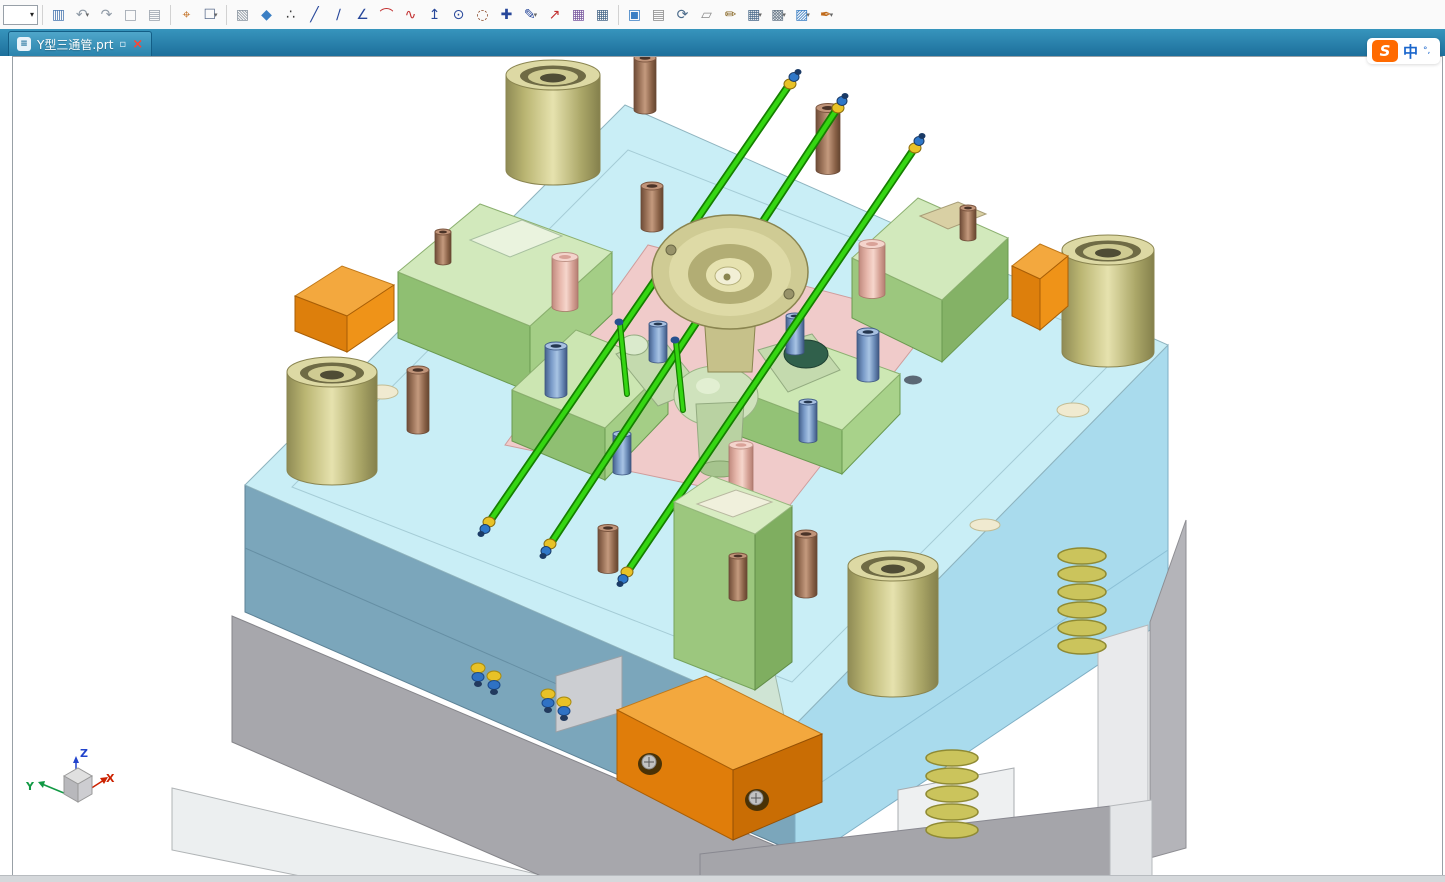 The height and width of the screenshot is (882, 1445). I want to click on box-select-icon: ☐ ▾, so click(210, 14).